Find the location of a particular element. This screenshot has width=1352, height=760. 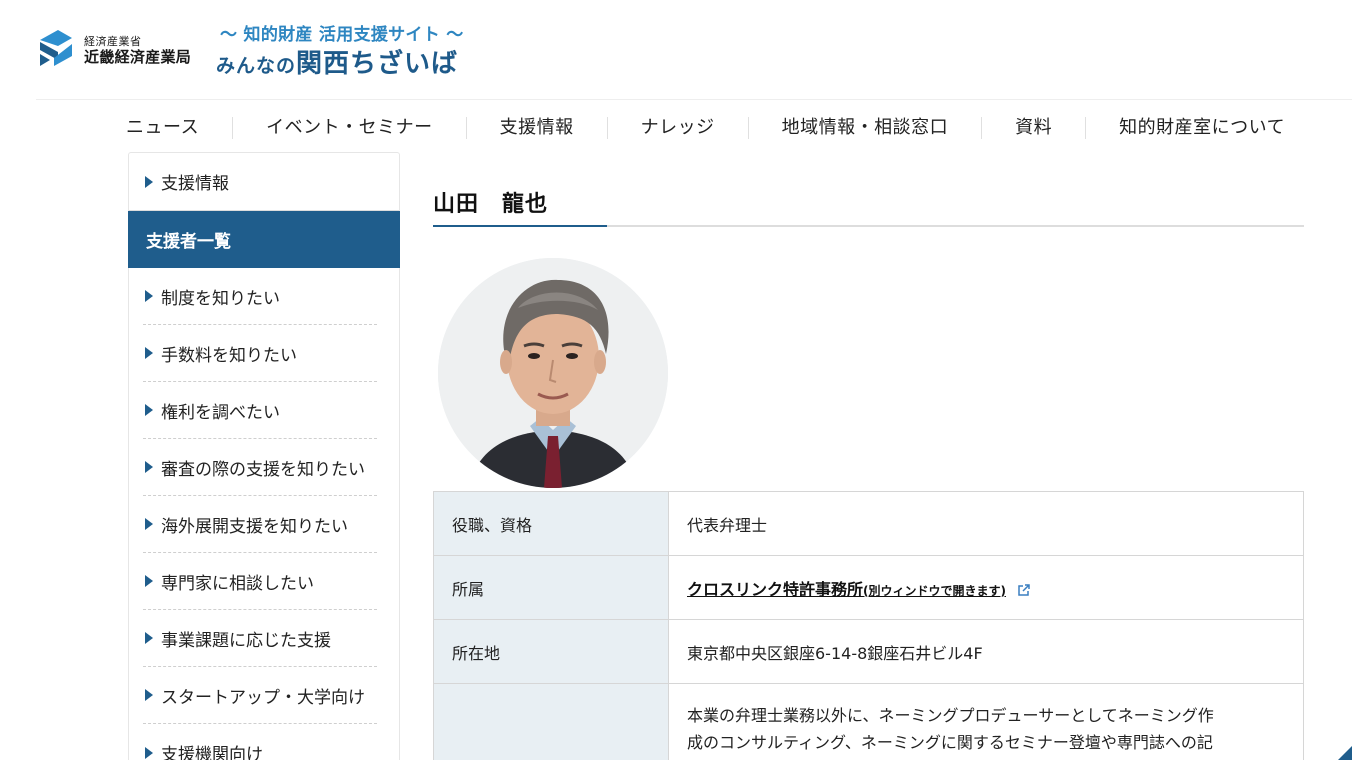

site-title: みんなの関西ちざいば is located at coordinates (337, 61).